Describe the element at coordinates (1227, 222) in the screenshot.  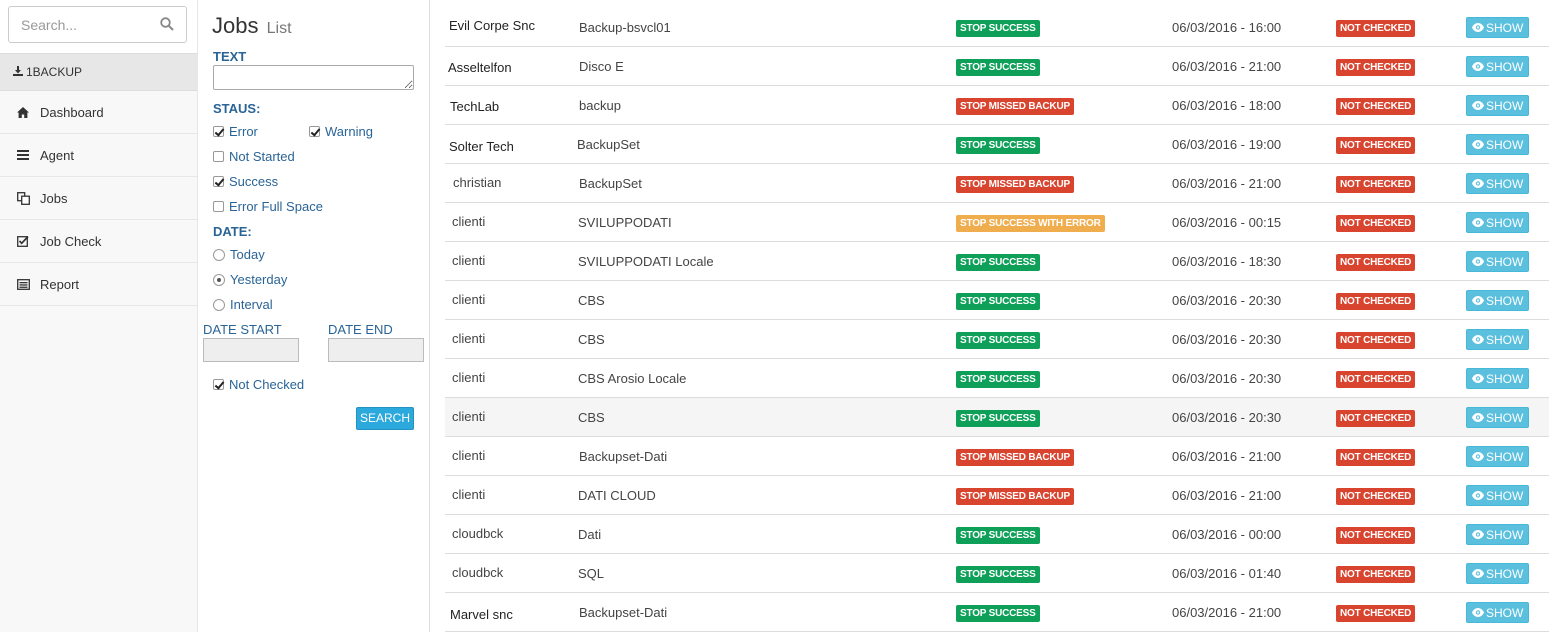
I see `job-date: 06/03/2016 - 00:15` at that location.